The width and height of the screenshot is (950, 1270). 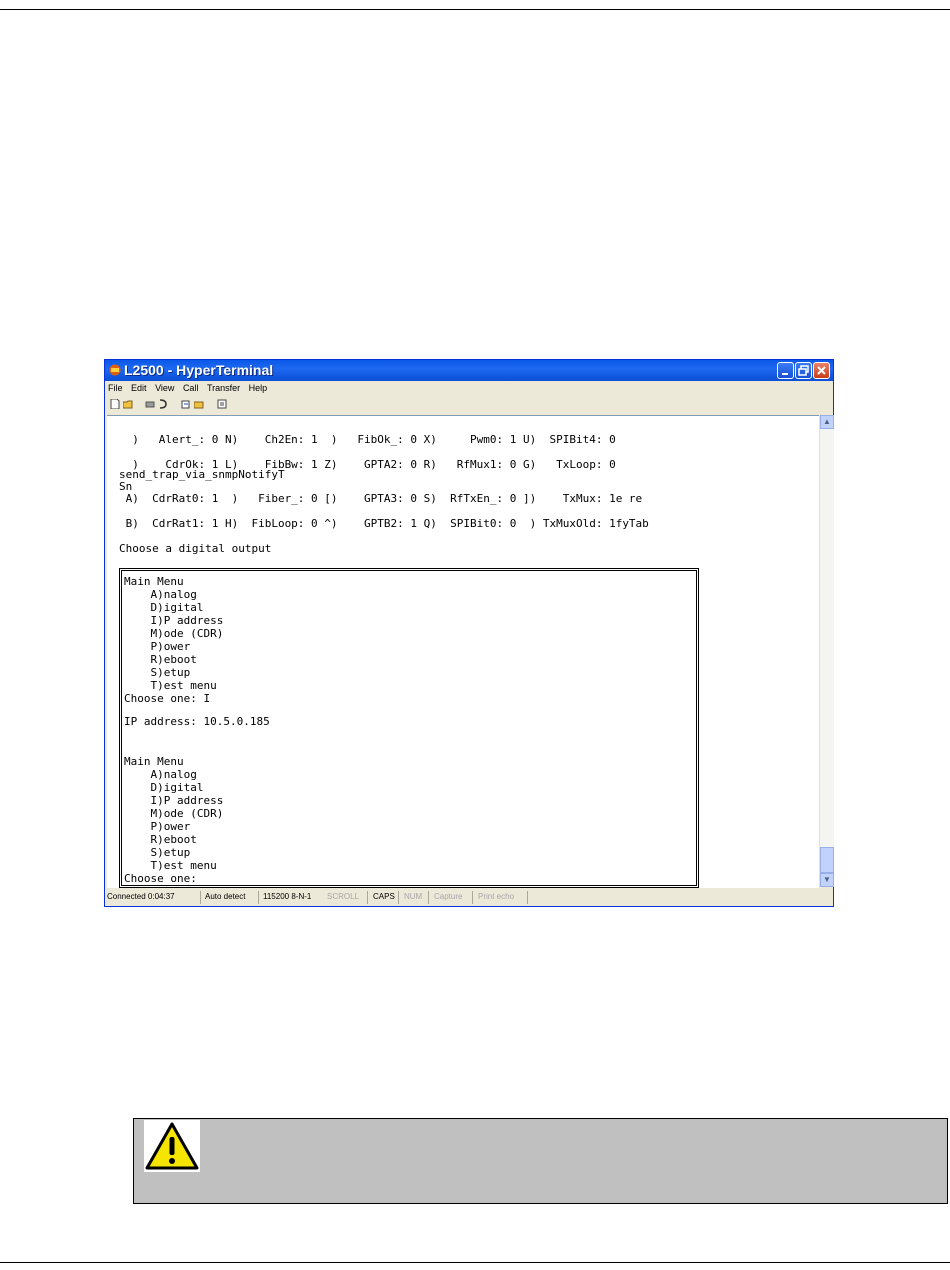 What do you see at coordinates (413, 896) in the screenshot?
I see `num-indicator: NUM` at bounding box center [413, 896].